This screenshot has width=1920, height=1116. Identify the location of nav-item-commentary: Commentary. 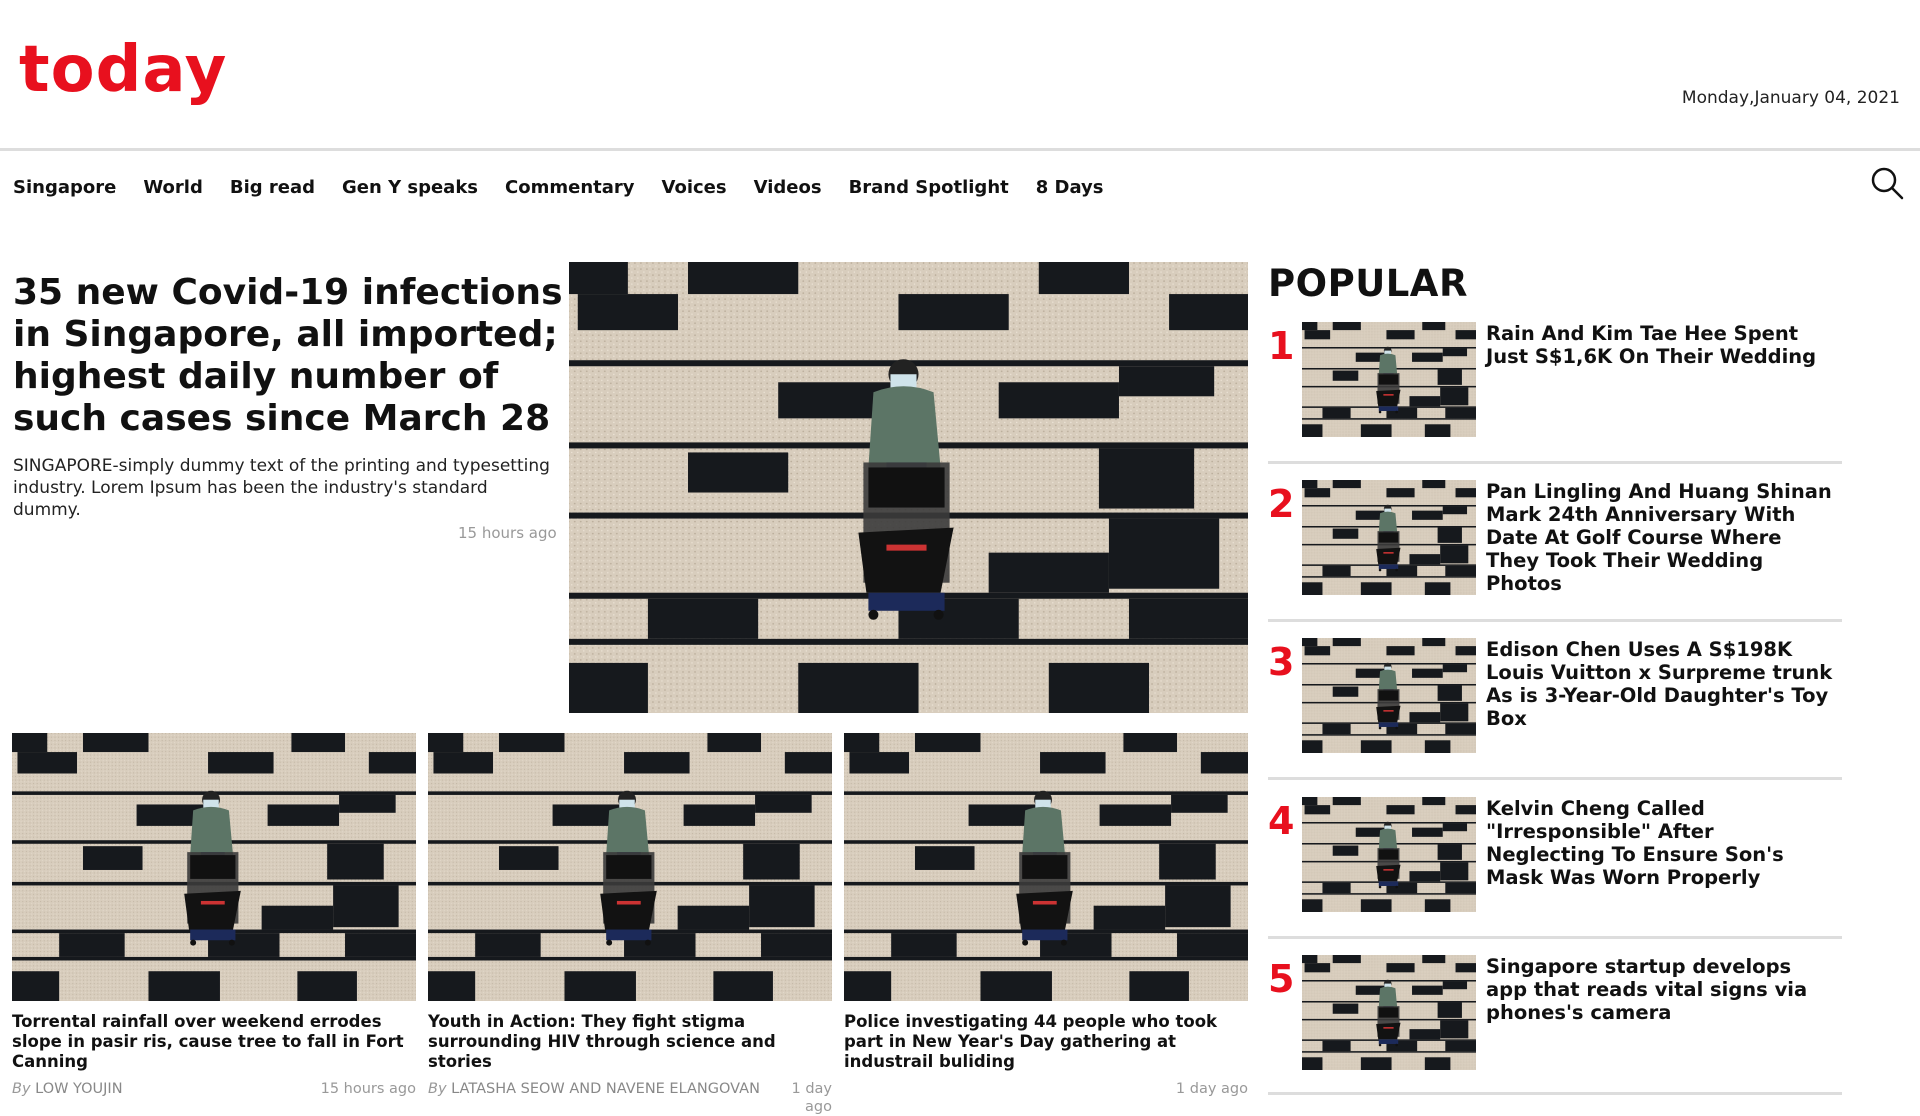
(569, 187).